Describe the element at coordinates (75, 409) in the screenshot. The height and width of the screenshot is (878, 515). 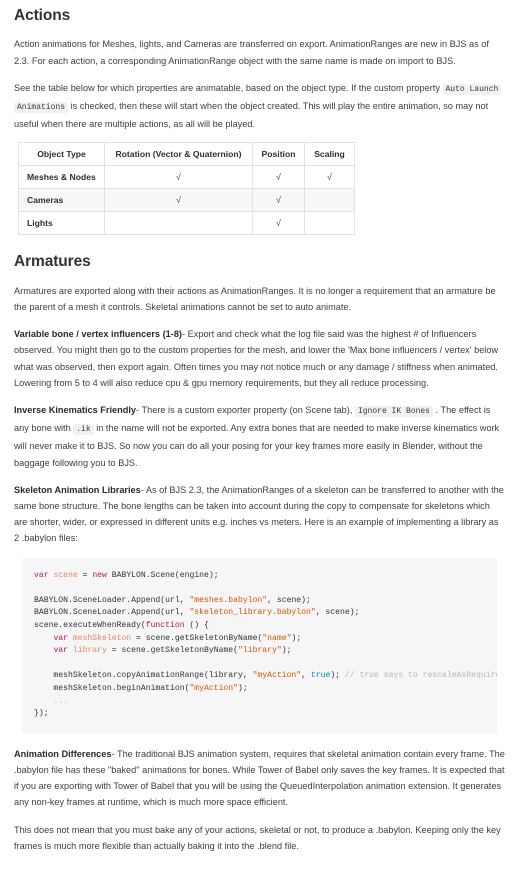
I see `inverse-kinematics-lead: Inverse Kinematics Friendly` at that location.